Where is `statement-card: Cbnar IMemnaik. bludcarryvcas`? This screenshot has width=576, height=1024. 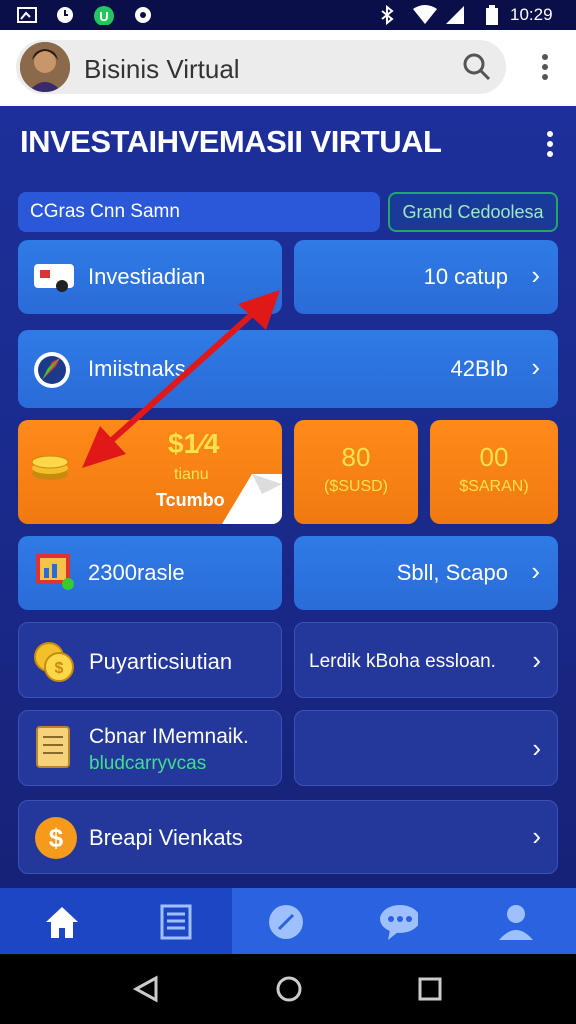 statement-card: Cbnar IMemnaik. bludcarryvcas is located at coordinates (150, 748).